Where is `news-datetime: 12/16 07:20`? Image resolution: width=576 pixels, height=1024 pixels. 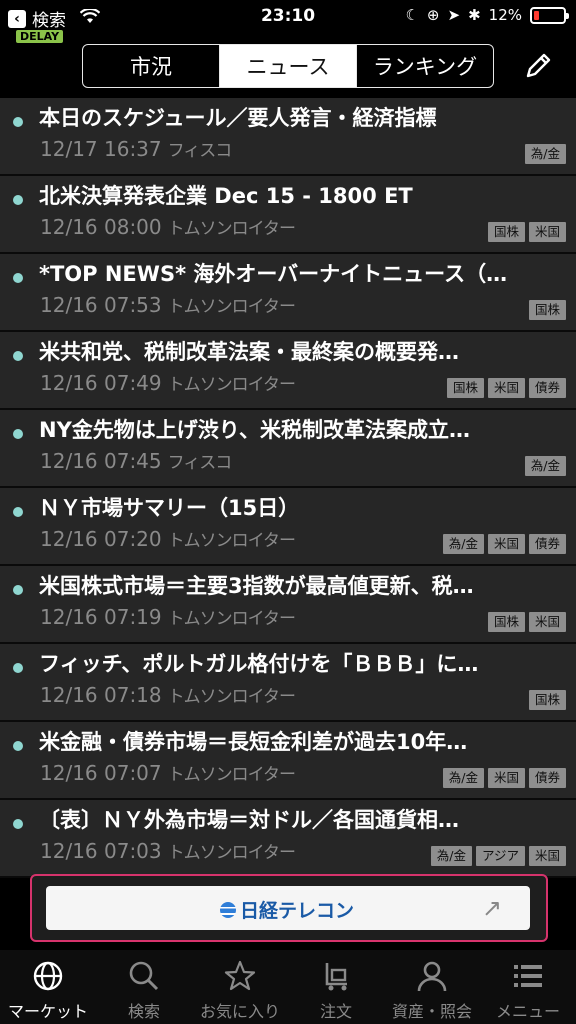 news-datetime: 12/16 07:20 is located at coordinates (101, 539).